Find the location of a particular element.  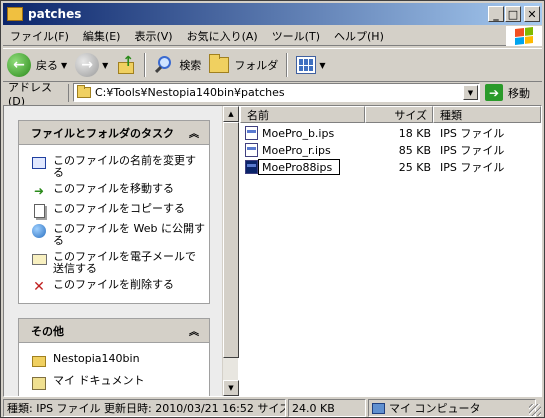

file-name: MoePro_b.ips is located at coordinates (298, 133).